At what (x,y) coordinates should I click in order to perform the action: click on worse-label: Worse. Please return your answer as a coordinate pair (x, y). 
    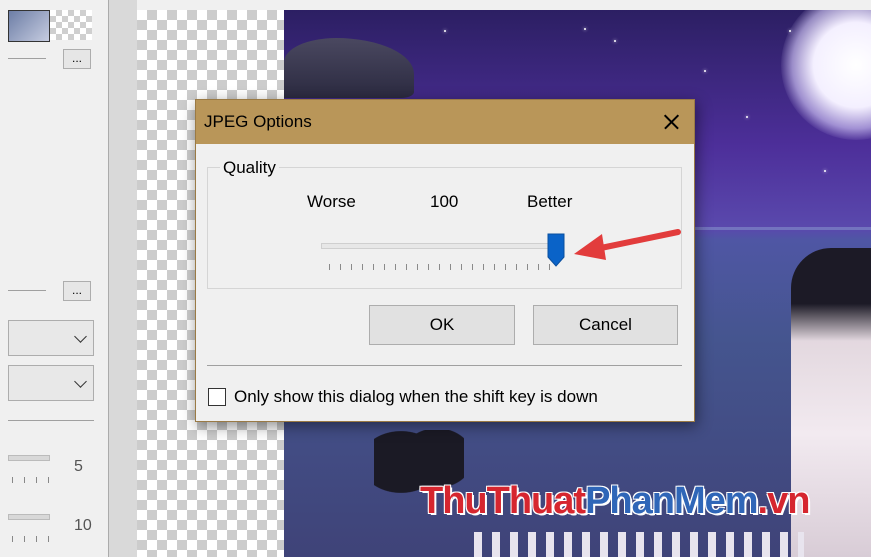
    Looking at the image, I should click on (331, 201).